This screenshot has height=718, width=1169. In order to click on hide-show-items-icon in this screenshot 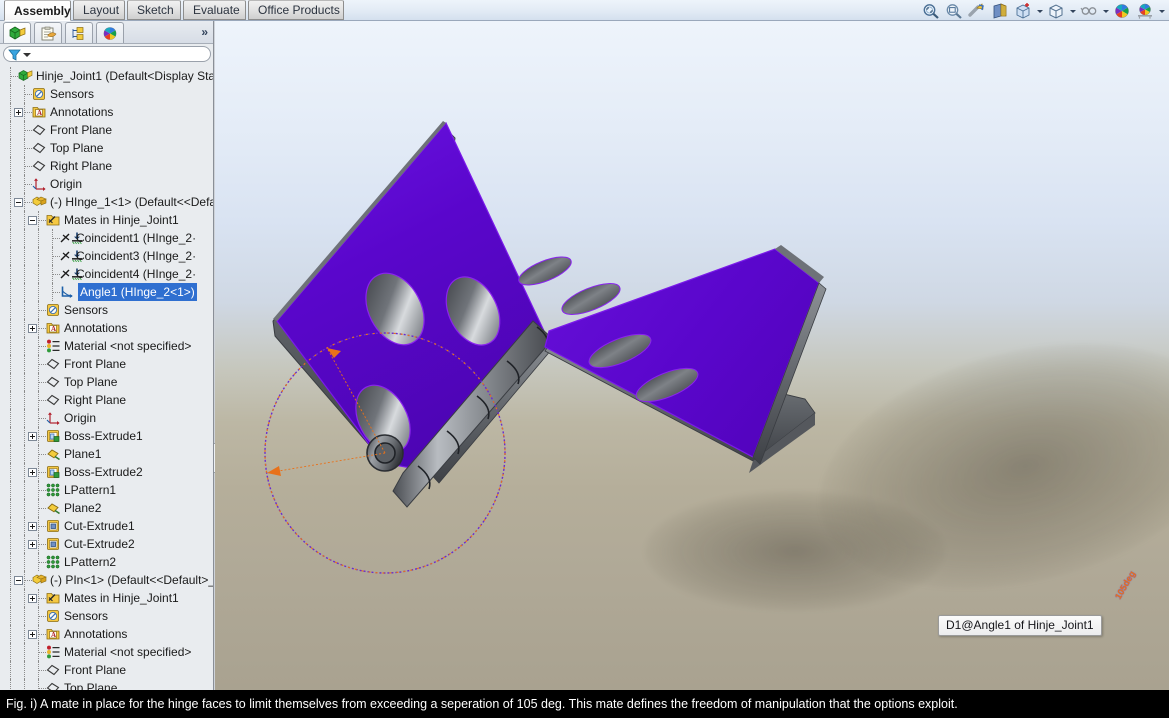, I will do `click(1089, 11)`.